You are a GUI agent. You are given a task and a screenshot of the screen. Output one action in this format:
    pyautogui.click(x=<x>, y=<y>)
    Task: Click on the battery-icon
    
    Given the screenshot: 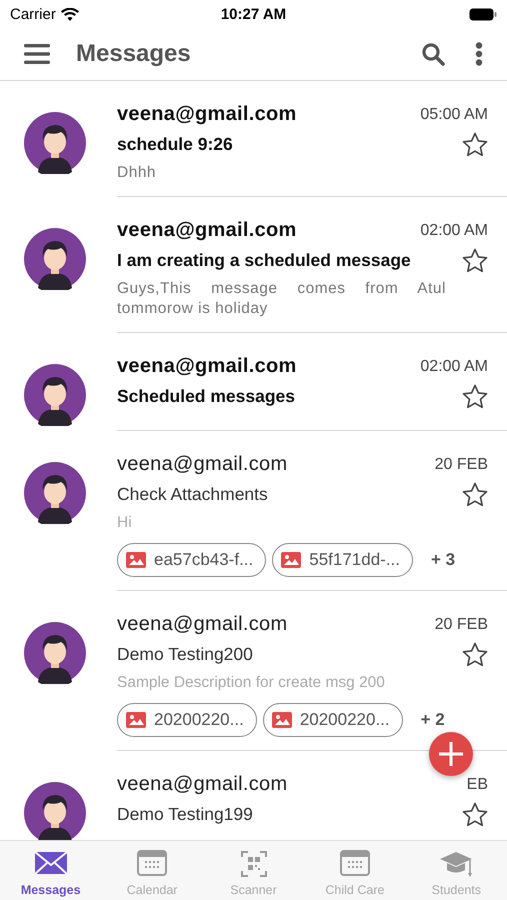 What is the action you would take?
    pyautogui.click(x=483, y=14)
    